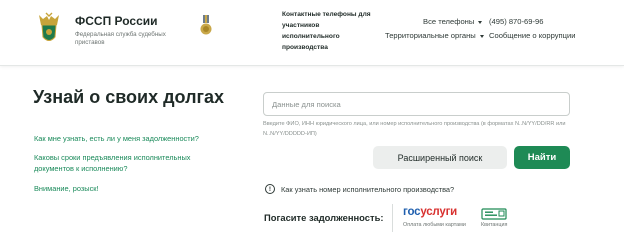  I want to click on divider, so click(392, 218).